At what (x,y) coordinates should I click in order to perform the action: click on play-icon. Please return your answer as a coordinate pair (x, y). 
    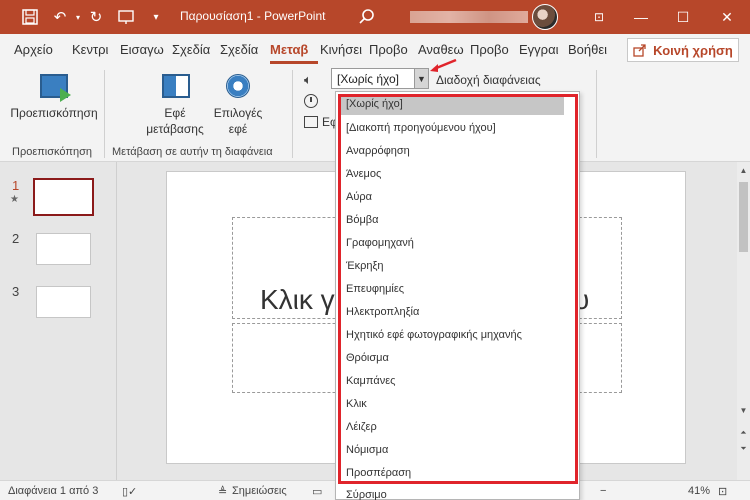
    Looking at the image, I should click on (65, 95).